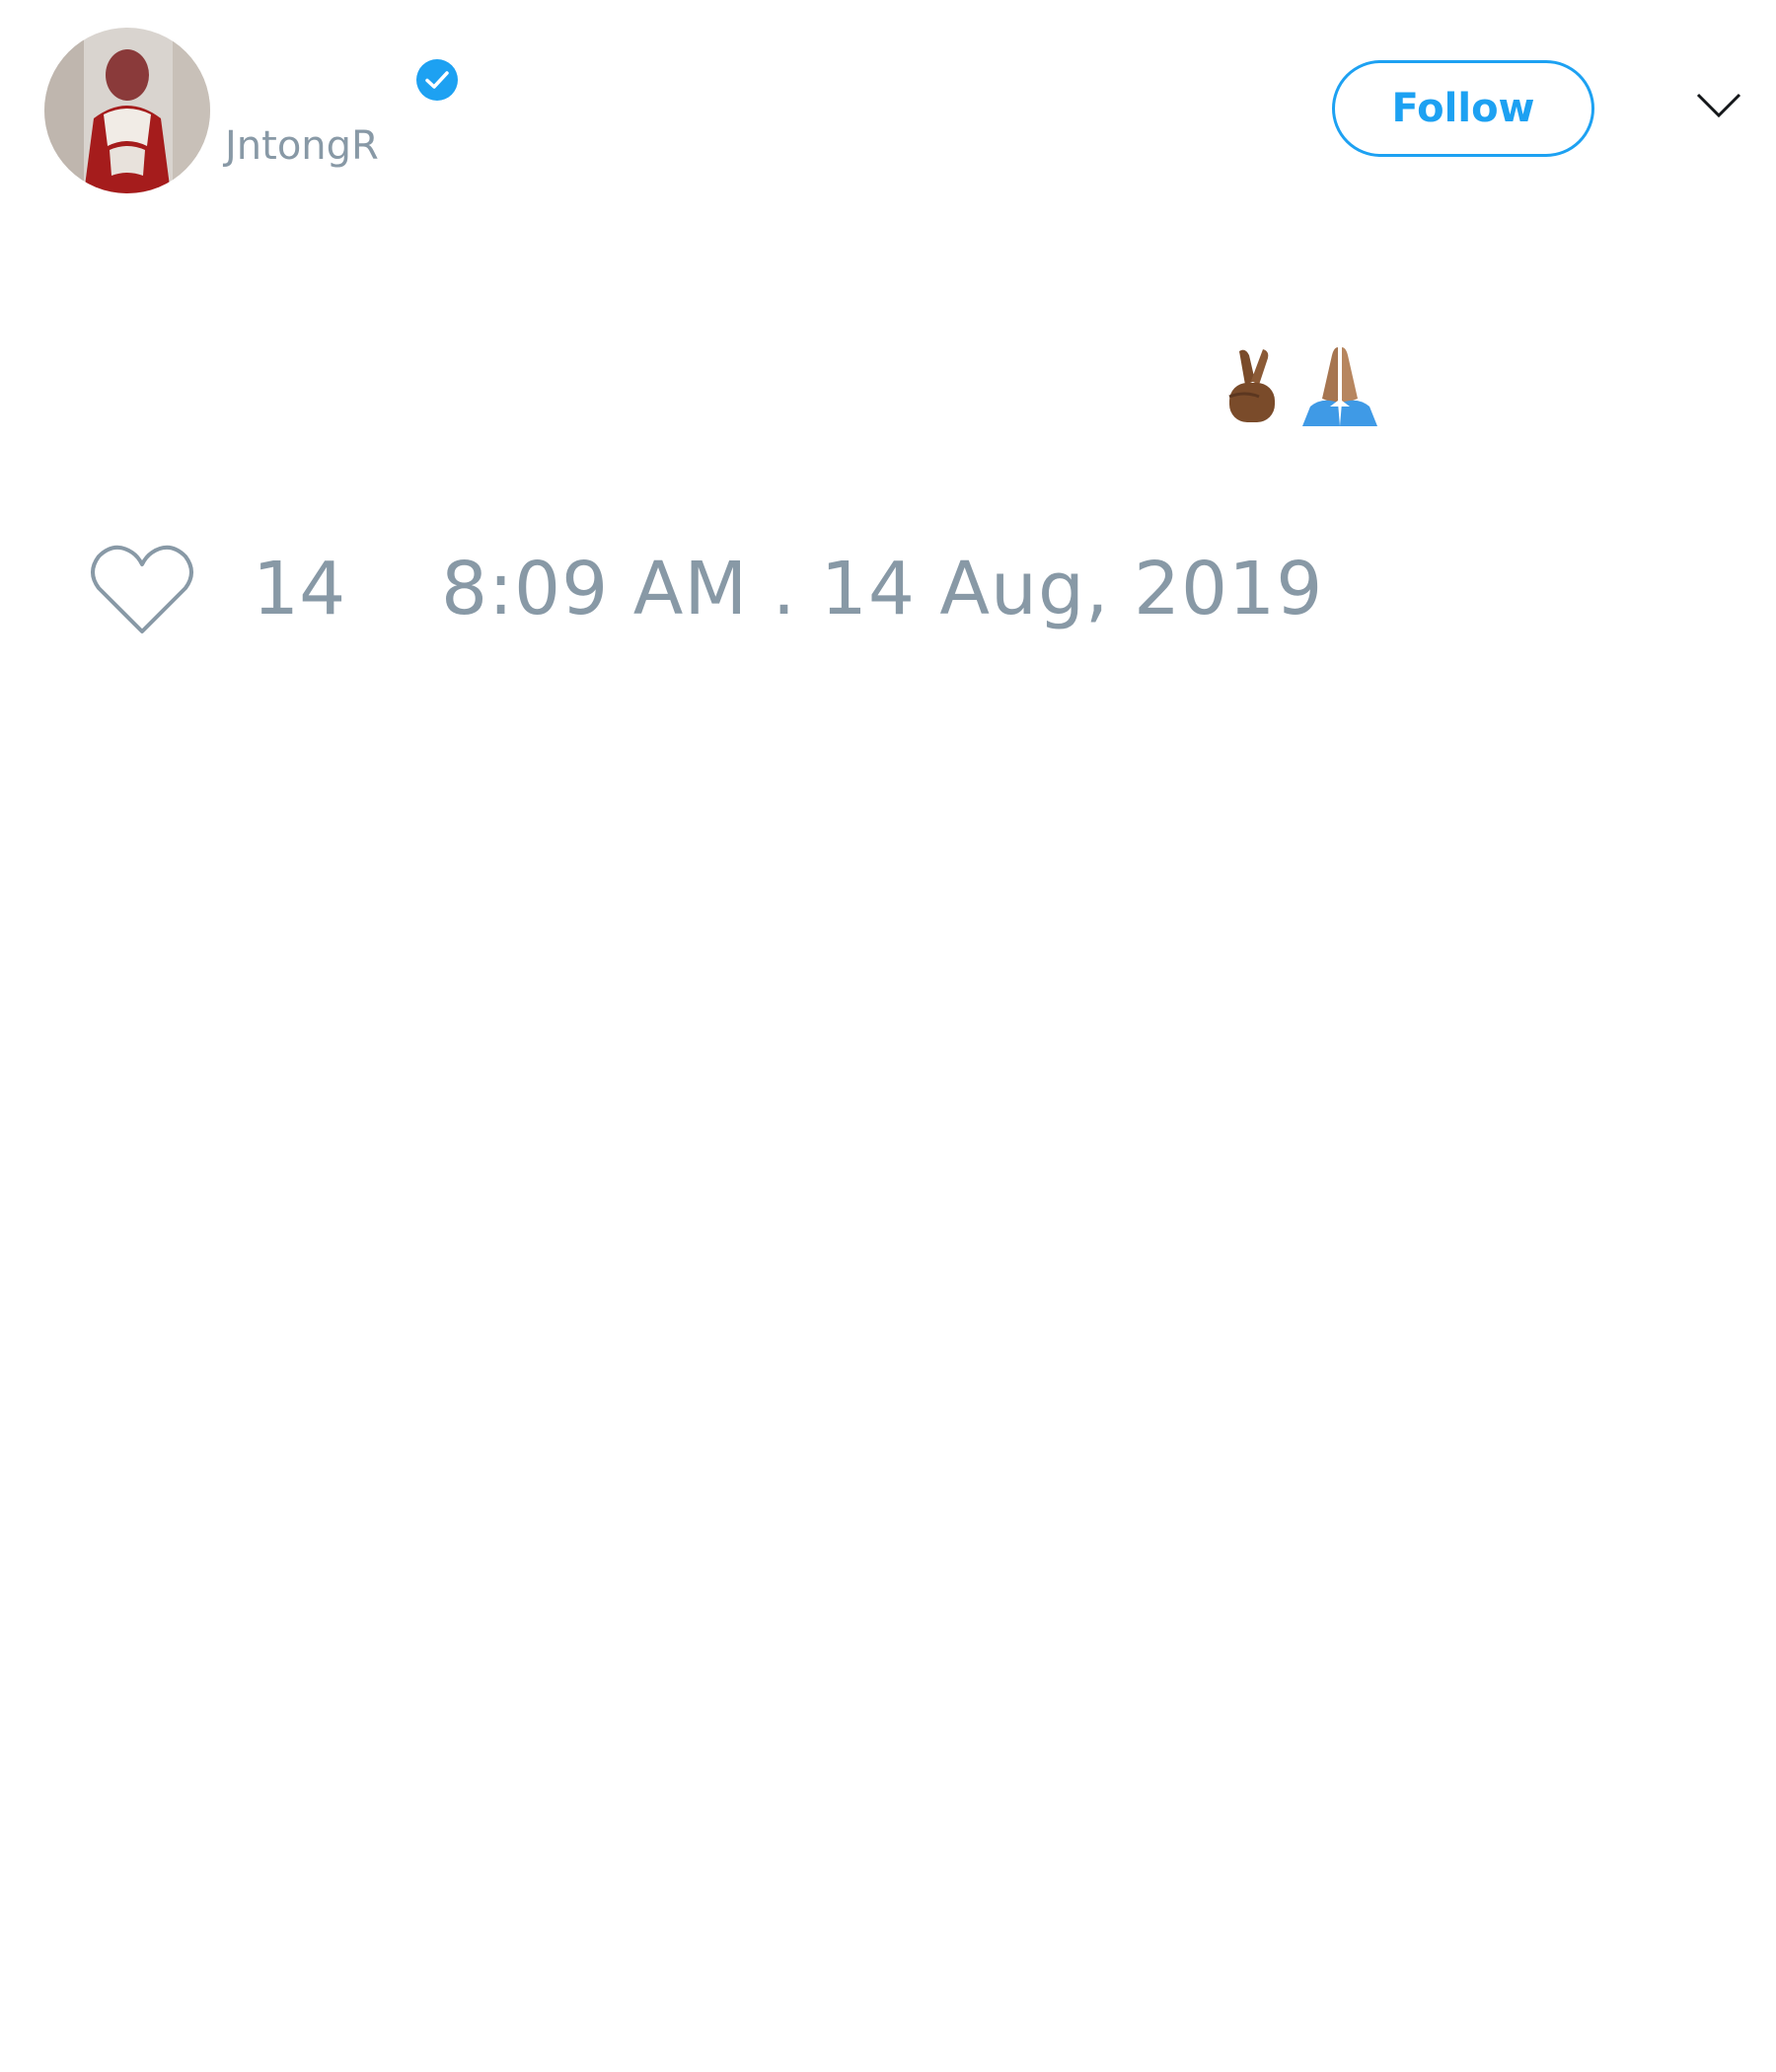 The height and width of the screenshot is (2072, 1776). Describe the element at coordinates (882, 589) in the screenshot. I see `timestamp: 8:09 AM . 14 Aug, 2019` at that location.